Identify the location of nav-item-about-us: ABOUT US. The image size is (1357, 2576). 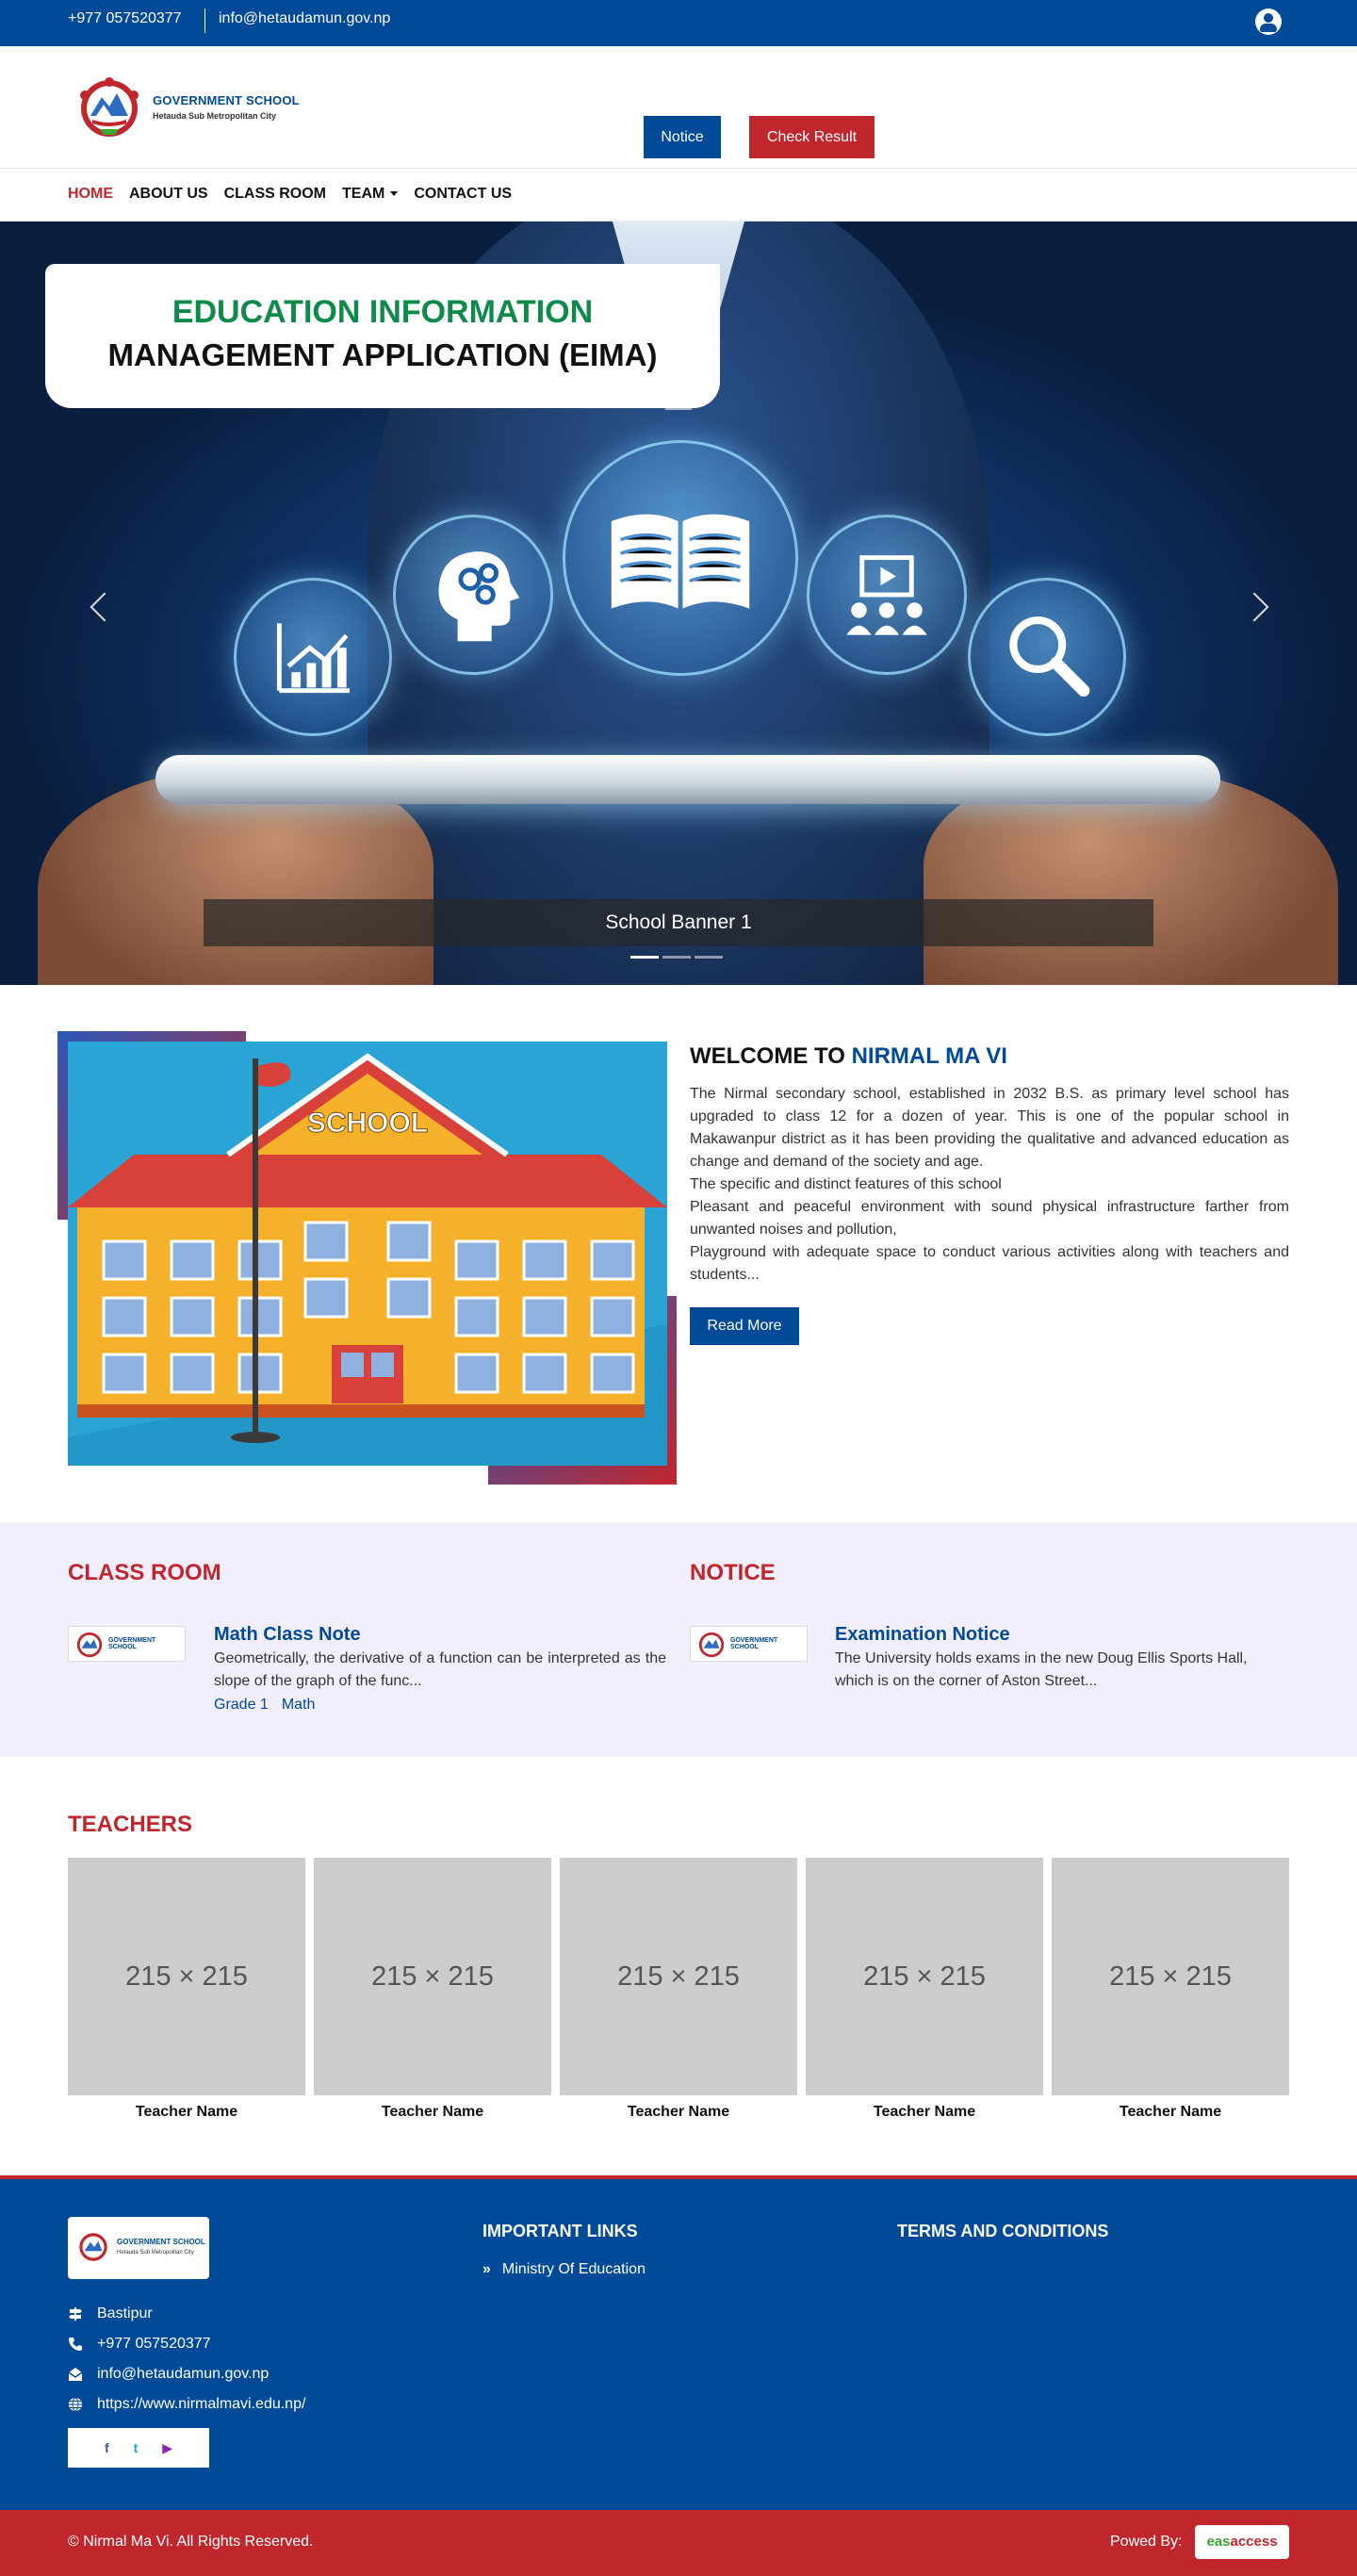
(168, 194).